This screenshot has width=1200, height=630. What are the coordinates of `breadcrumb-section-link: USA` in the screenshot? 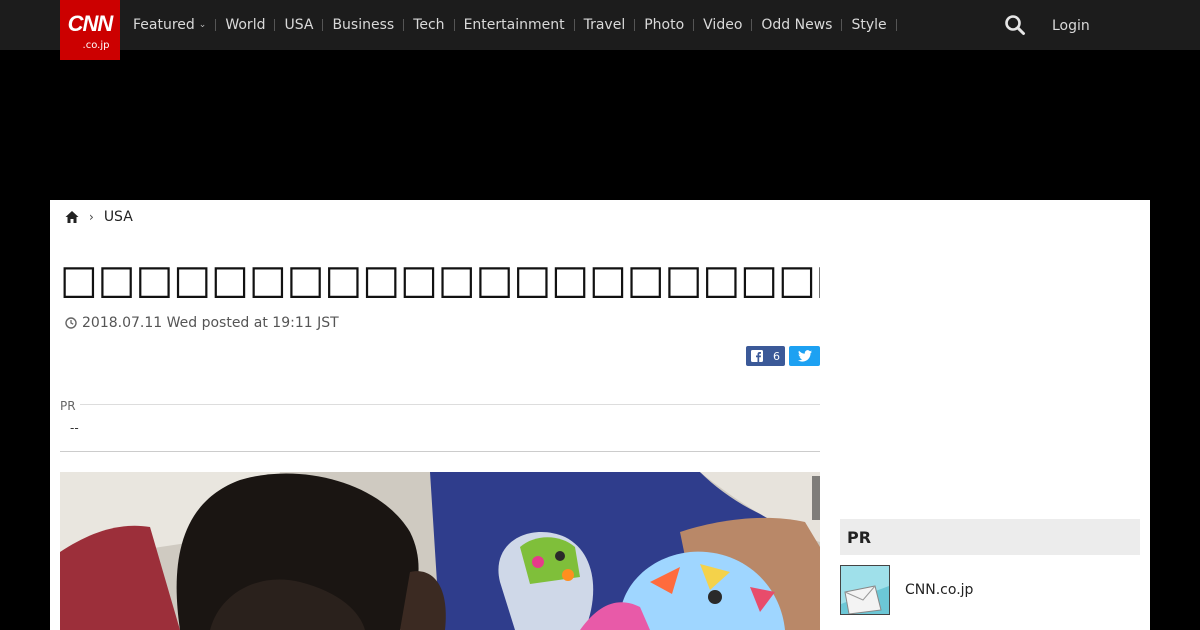 It's located at (118, 217).